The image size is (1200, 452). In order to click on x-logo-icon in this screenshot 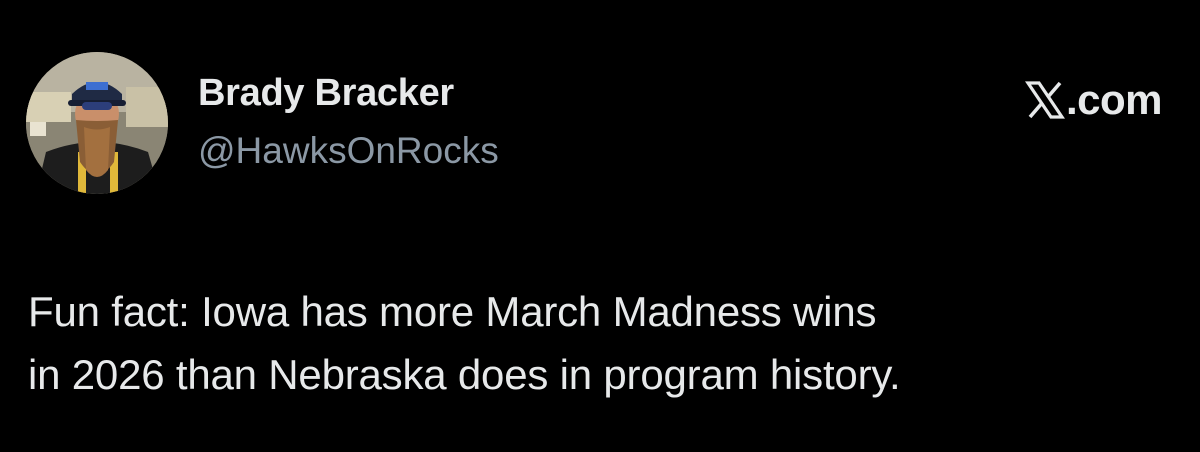, I will do `click(1044, 100)`.